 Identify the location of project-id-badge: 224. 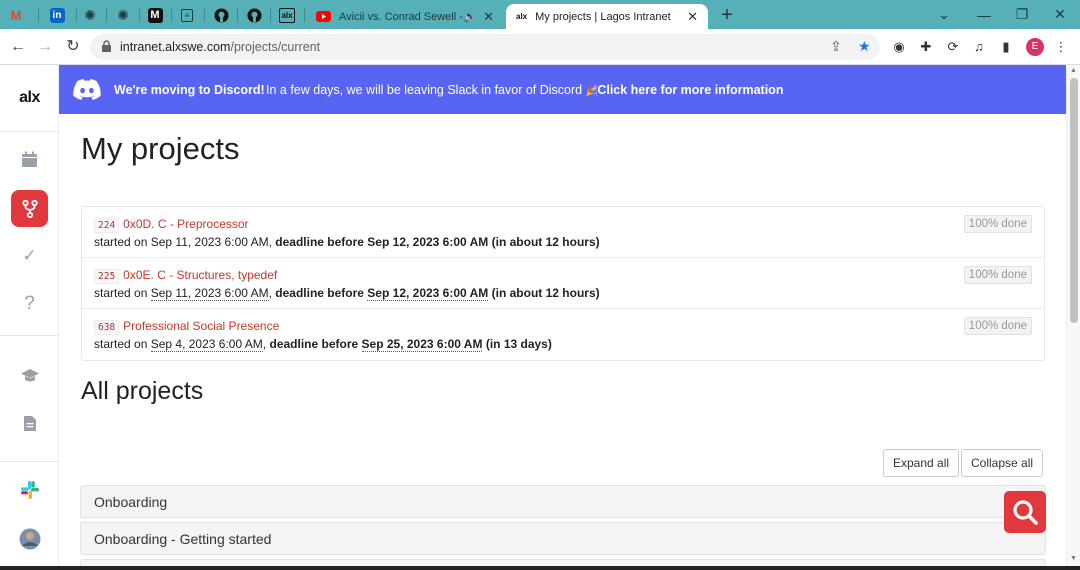
(107, 225).